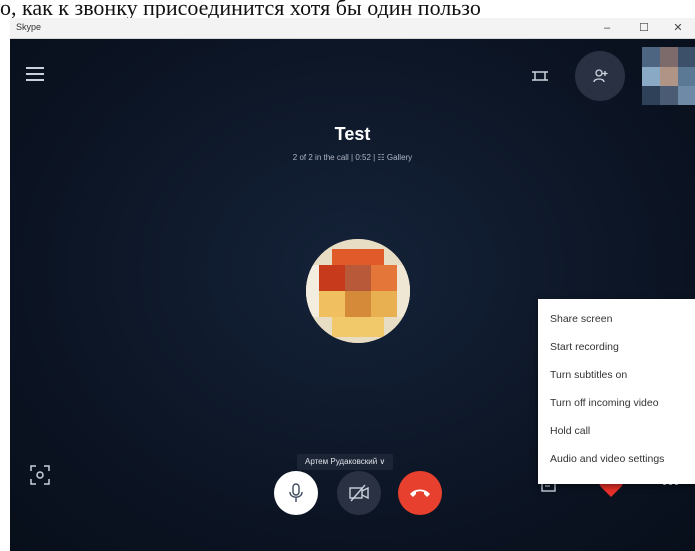  I want to click on hang-up-button, so click(420, 493).